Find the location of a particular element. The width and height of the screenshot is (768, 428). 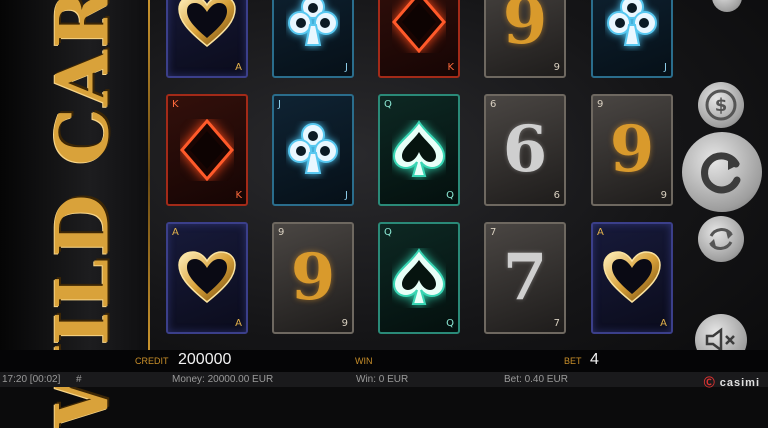

info-bar: CREDIT 200000 WIN BET 4 is located at coordinates (384, 361).